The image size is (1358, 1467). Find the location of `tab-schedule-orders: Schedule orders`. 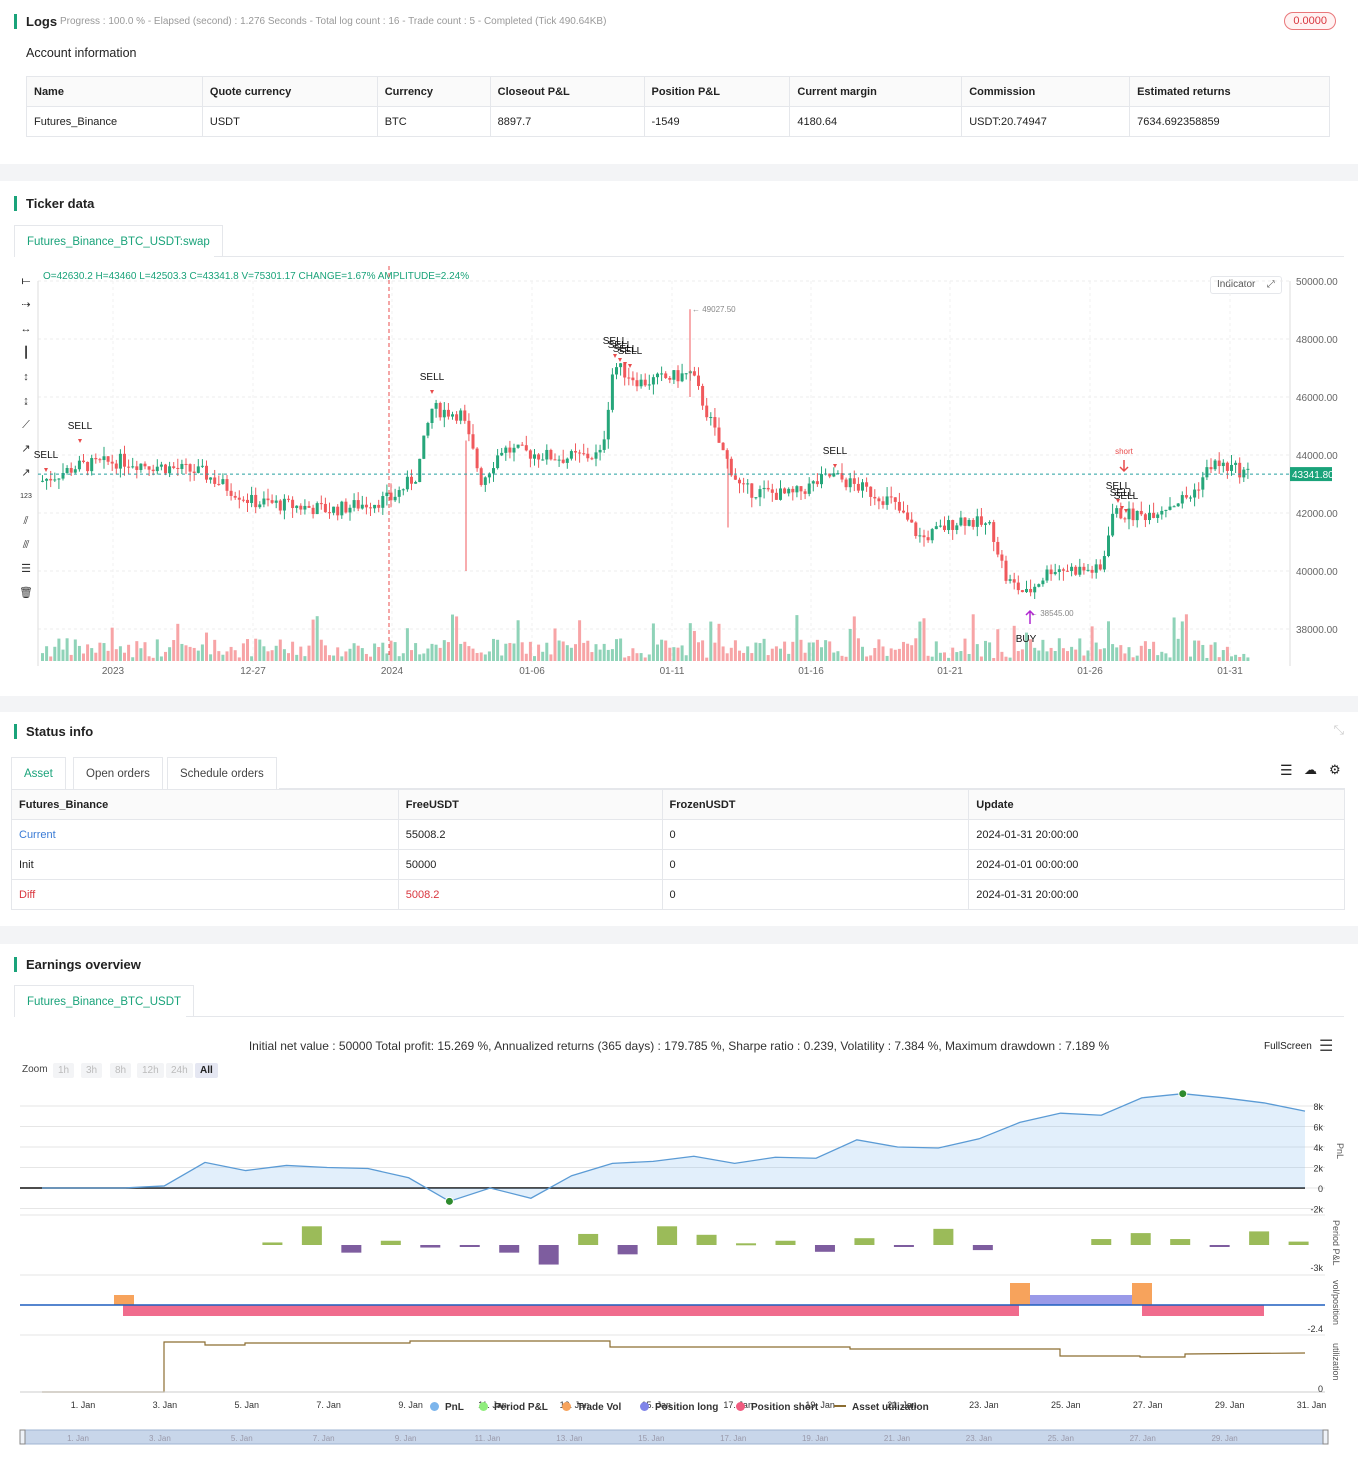

tab-schedule-orders: Schedule orders is located at coordinates (222, 773).